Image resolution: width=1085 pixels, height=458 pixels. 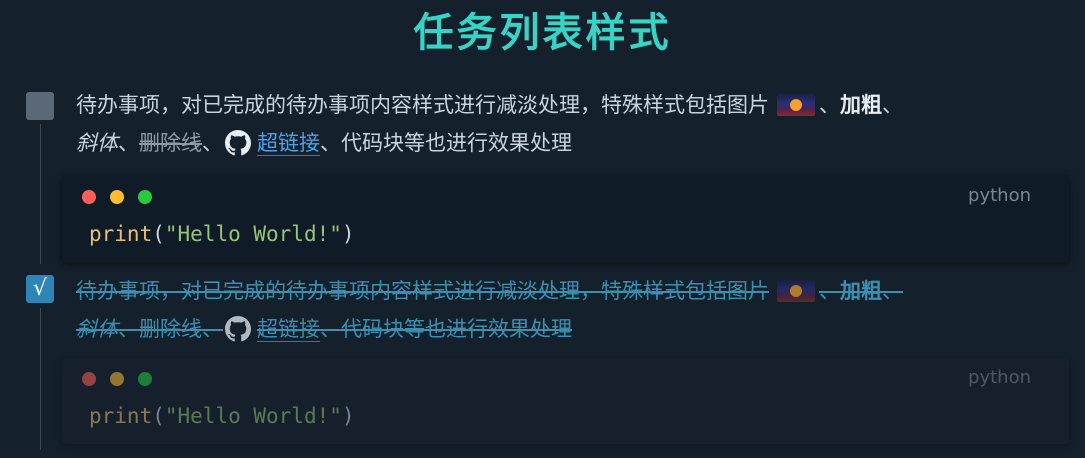 What do you see at coordinates (40, 289) in the screenshot?
I see `task-checkbox-checked: √` at bounding box center [40, 289].